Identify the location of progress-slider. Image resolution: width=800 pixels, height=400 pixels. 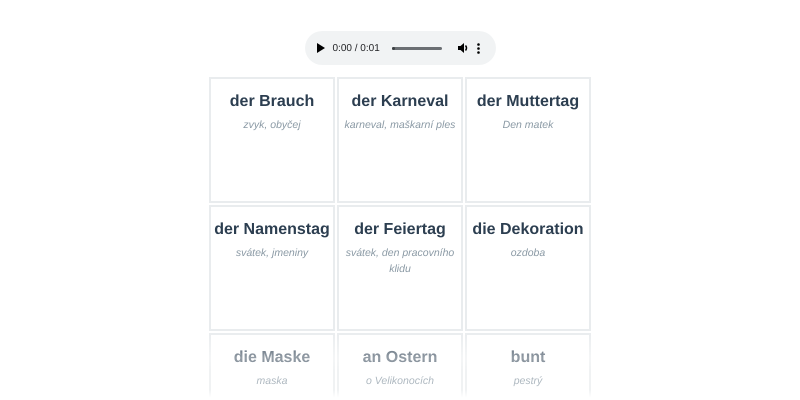
(417, 48).